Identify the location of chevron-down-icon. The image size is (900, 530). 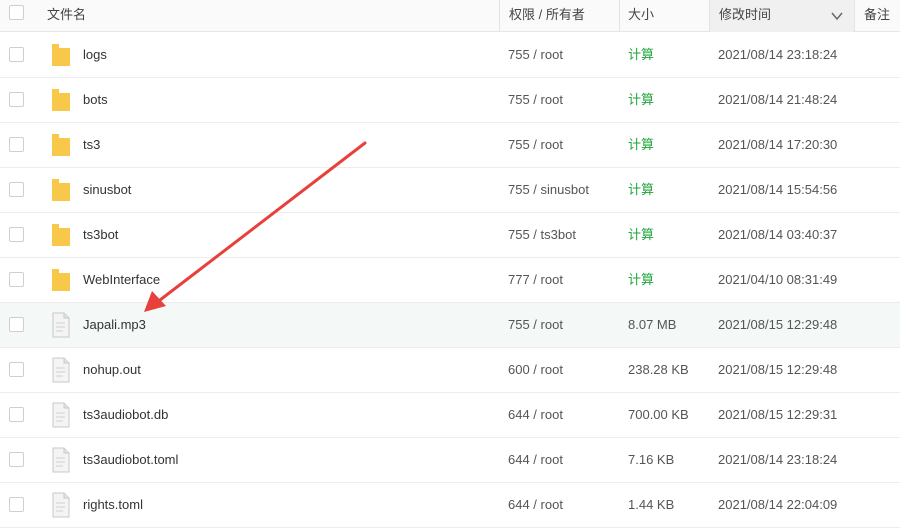
(837, 16).